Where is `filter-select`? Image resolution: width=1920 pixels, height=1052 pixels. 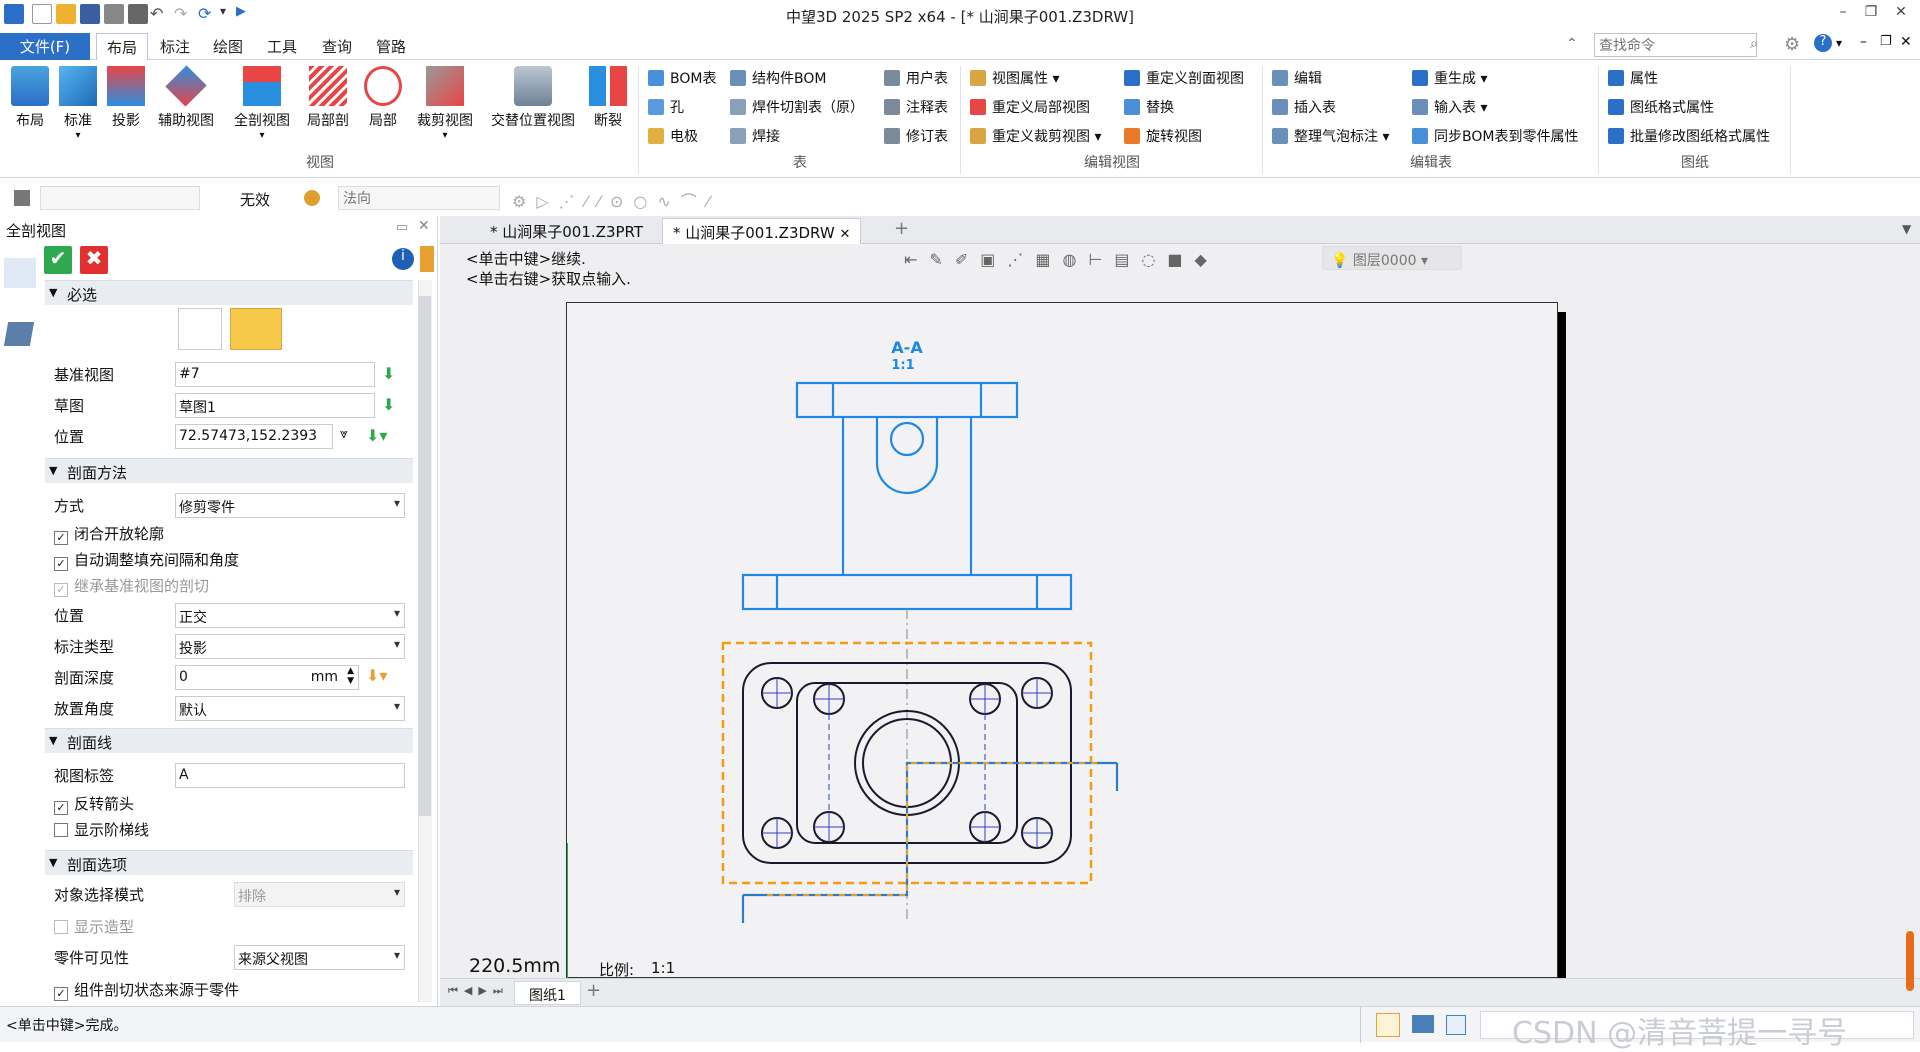
filter-select is located at coordinates (120, 198).